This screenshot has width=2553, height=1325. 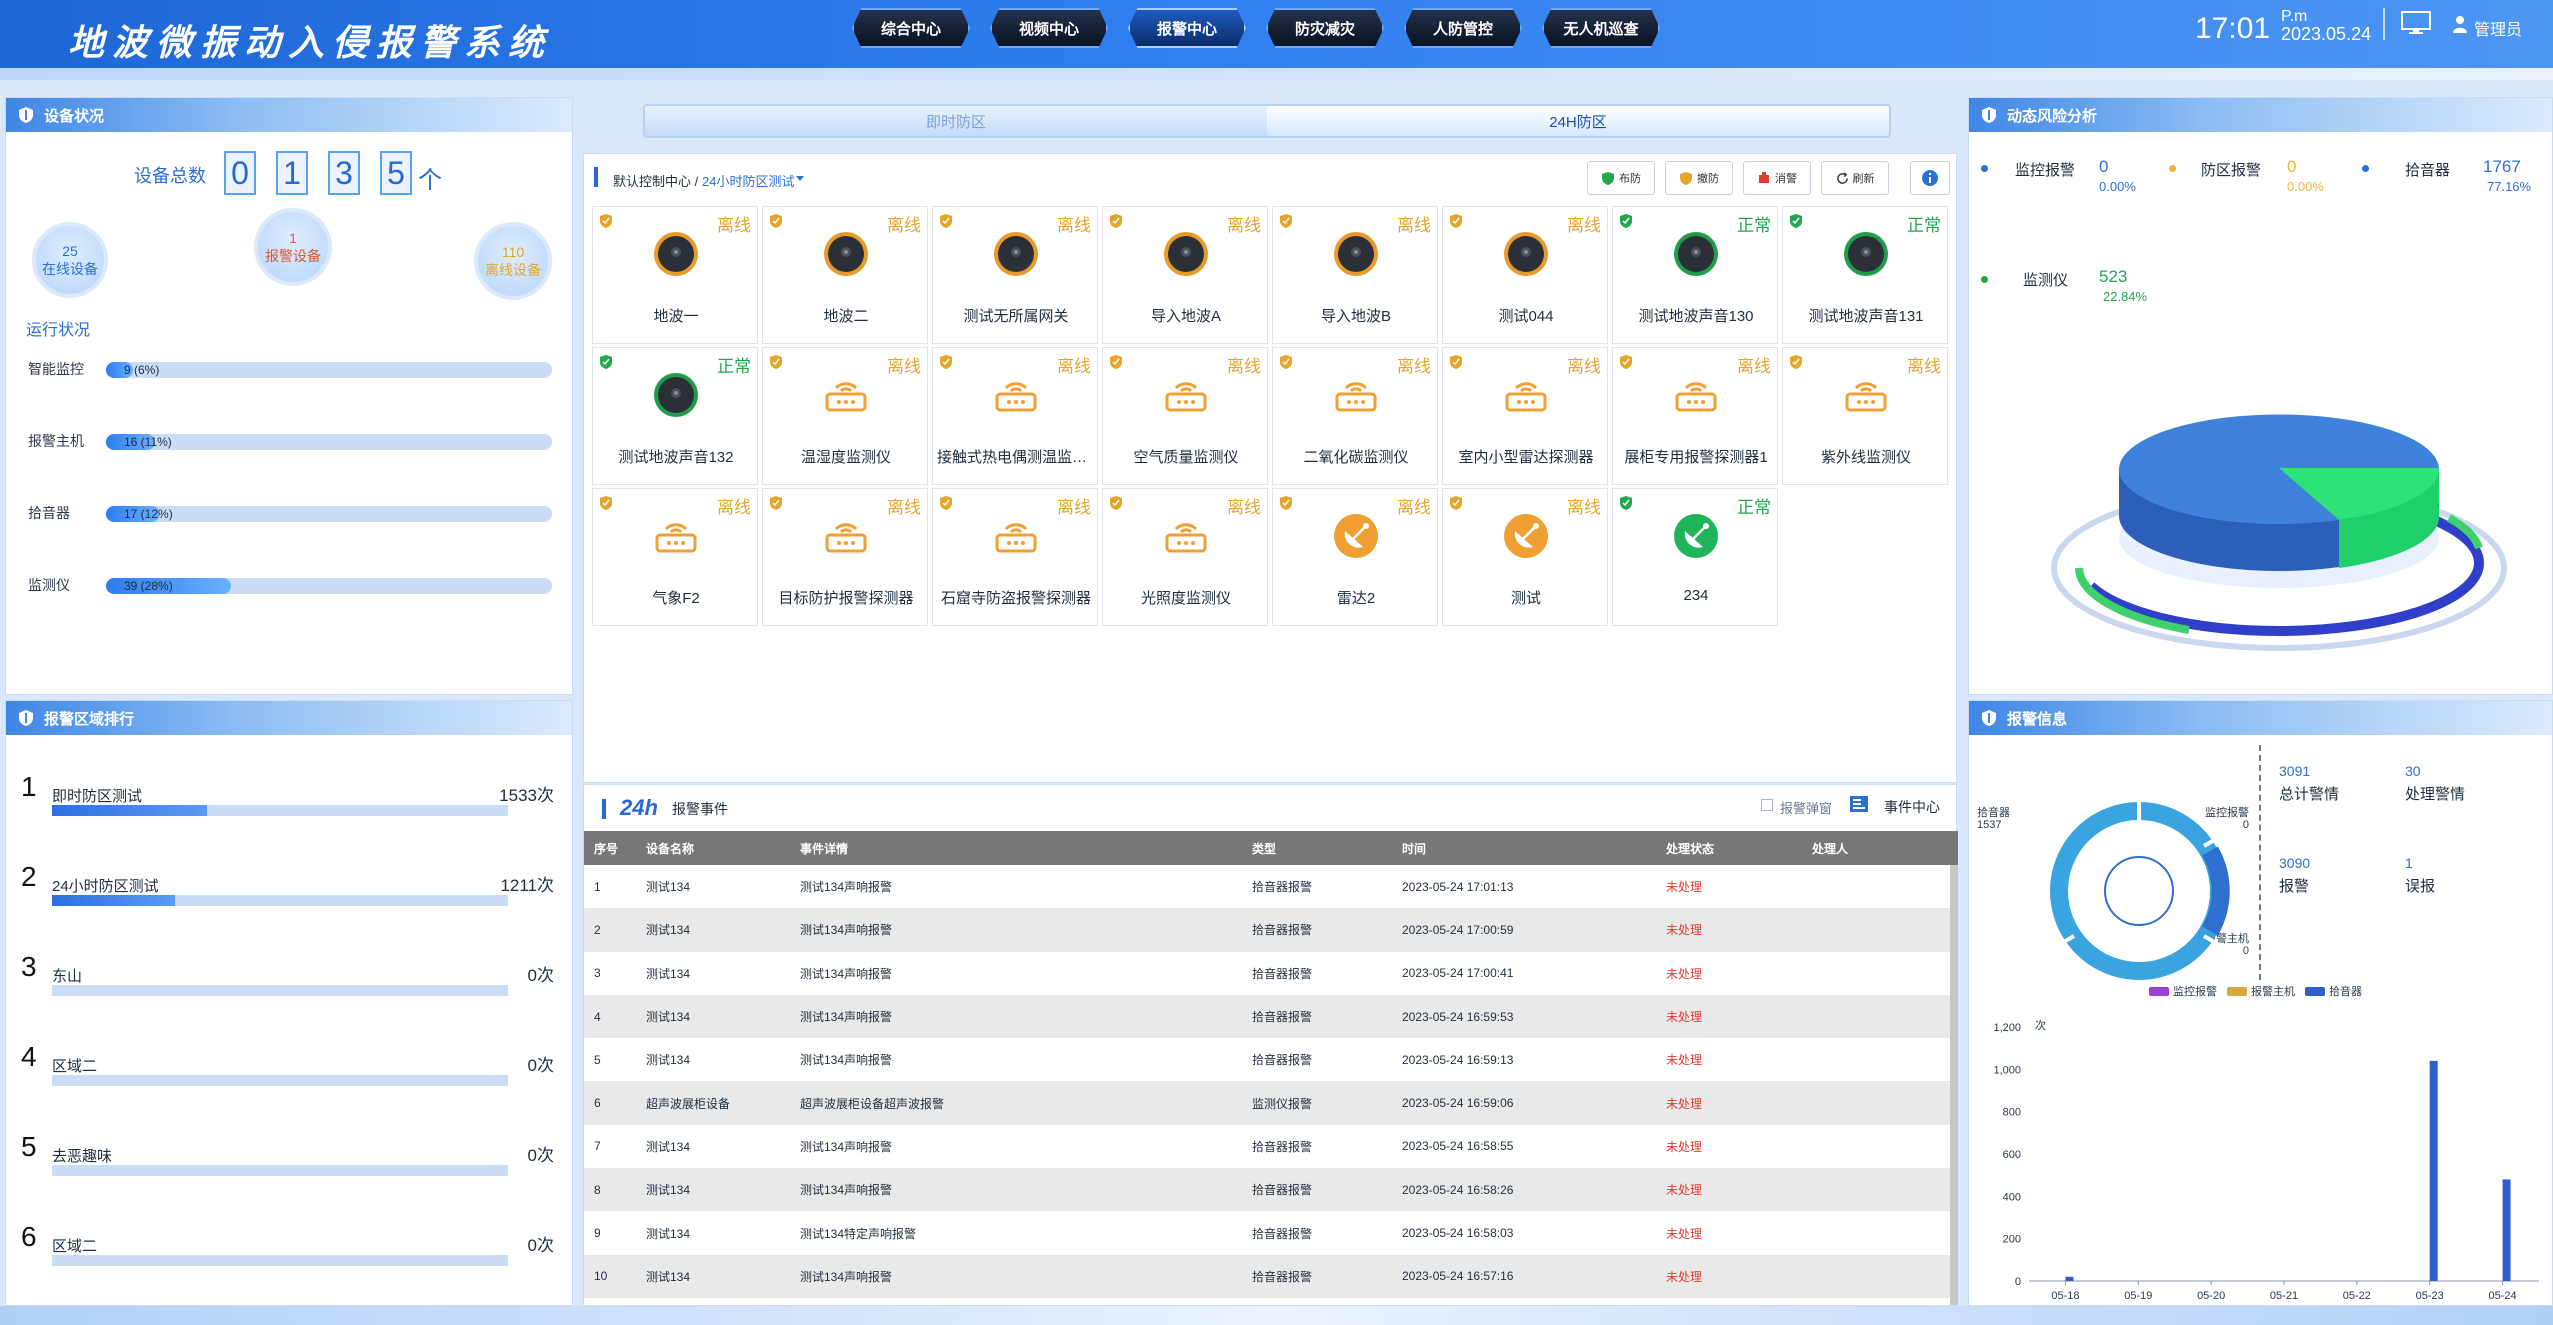 What do you see at coordinates (1355, 557) in the screenshot?
I see `device-card: 离线 雷达2` at bounding box center [1355, 557].